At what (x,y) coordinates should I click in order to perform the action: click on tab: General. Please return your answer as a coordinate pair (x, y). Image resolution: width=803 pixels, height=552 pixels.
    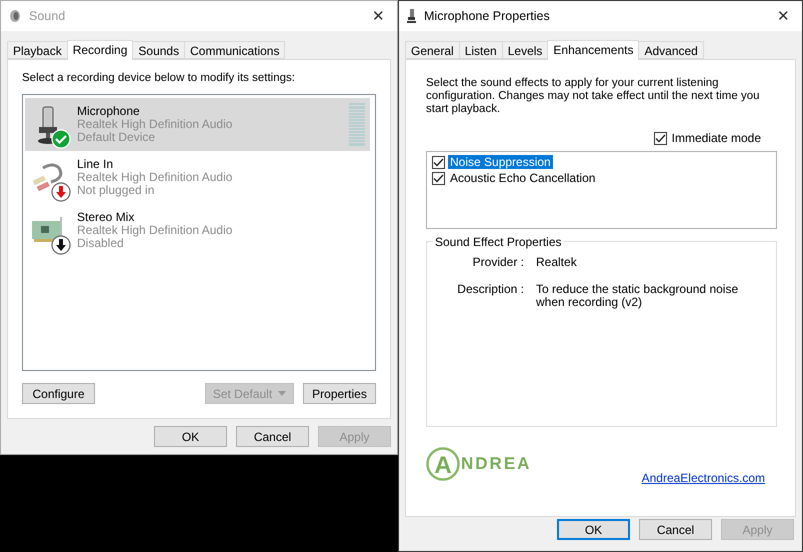
    Looking at the image, I should click on (432, 50).